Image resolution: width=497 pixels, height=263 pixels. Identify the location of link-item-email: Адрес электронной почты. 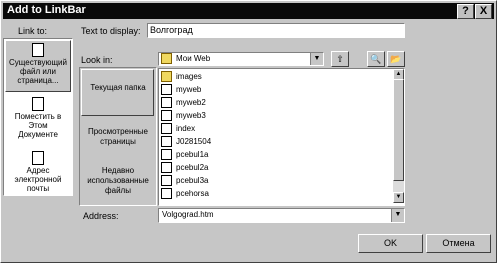
(38, 172).